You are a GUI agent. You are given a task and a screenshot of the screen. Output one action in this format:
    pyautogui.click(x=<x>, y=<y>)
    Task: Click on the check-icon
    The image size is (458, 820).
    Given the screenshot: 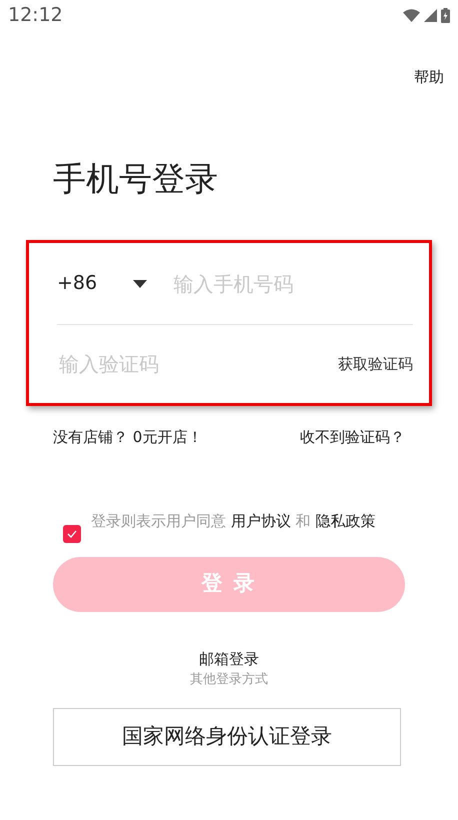 What is the action you would take?
    pyautogui.click(x=72, y=534)
    